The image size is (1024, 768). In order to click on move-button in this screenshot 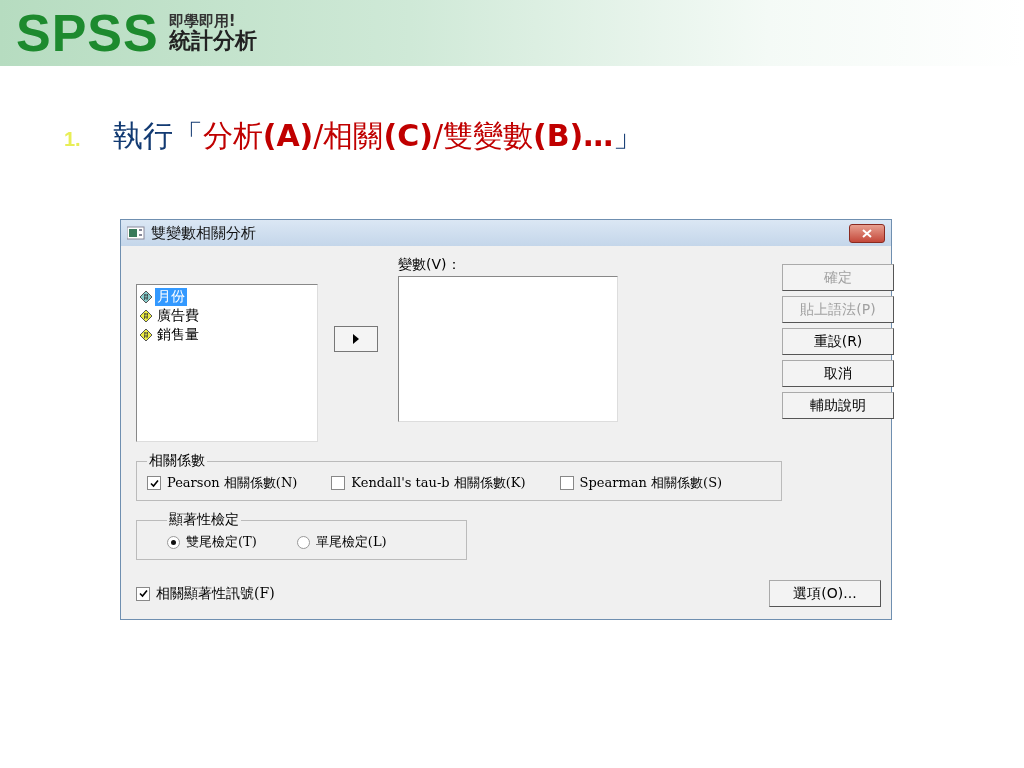, I will do `click(356, 339)`.